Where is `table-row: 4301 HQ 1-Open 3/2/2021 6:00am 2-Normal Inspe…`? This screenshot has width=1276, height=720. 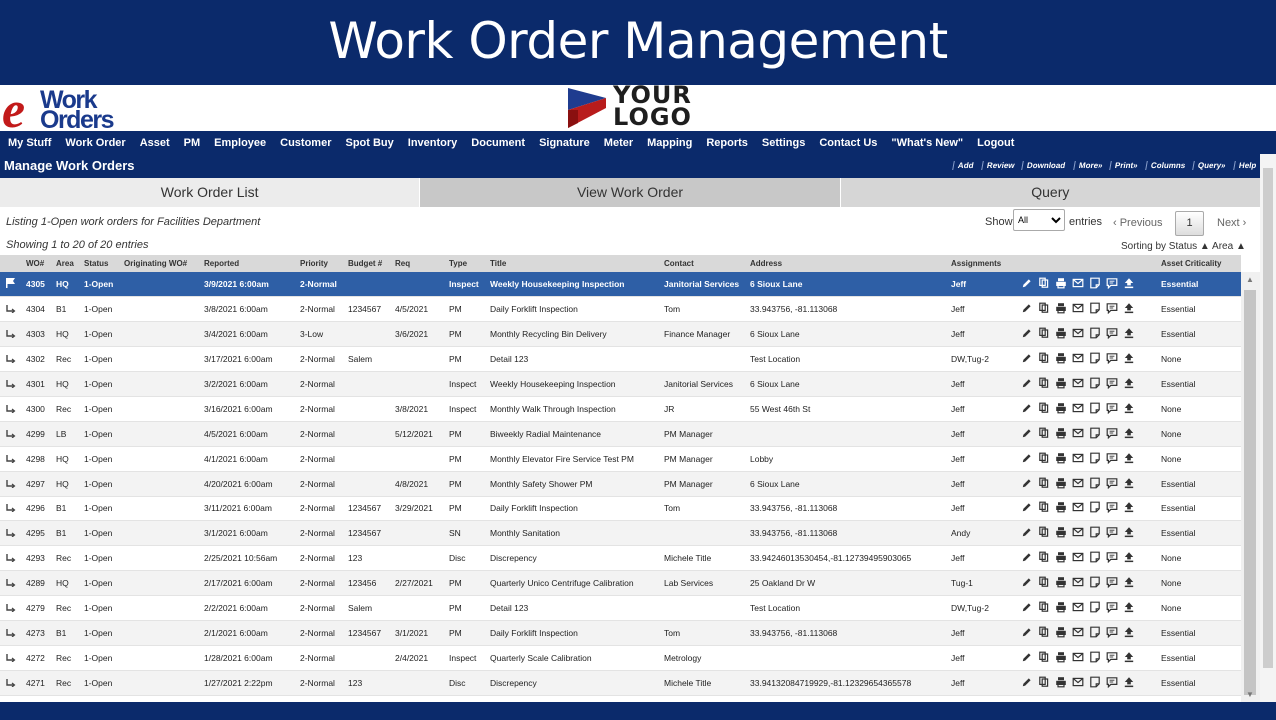
table-row: 4301 HQ 1-Open 3/2/2021 6:00am 2-Normal Inspe… is located at coordinates (620, 384).